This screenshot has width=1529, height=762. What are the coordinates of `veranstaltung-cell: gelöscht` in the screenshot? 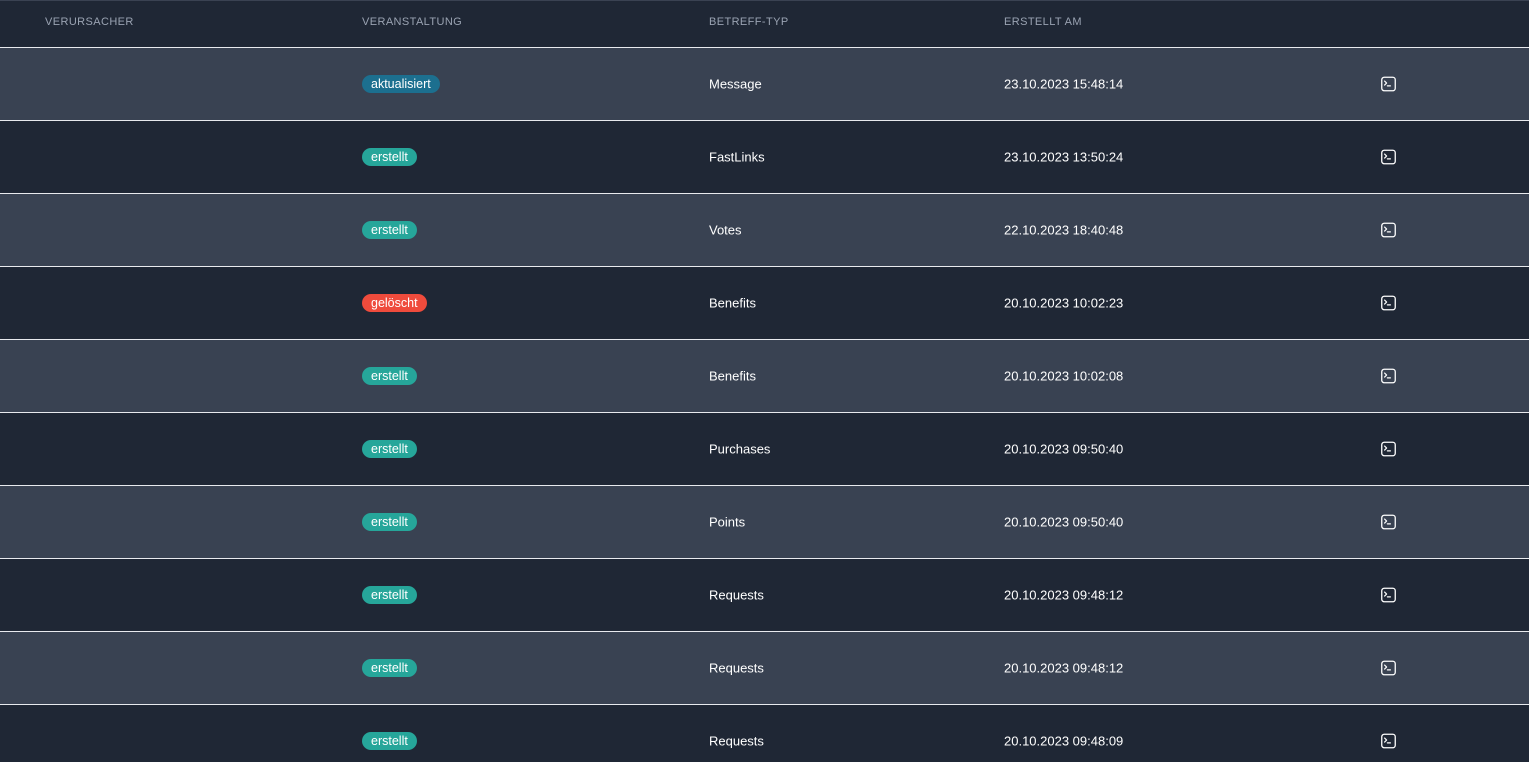 It's located at (394, 303).